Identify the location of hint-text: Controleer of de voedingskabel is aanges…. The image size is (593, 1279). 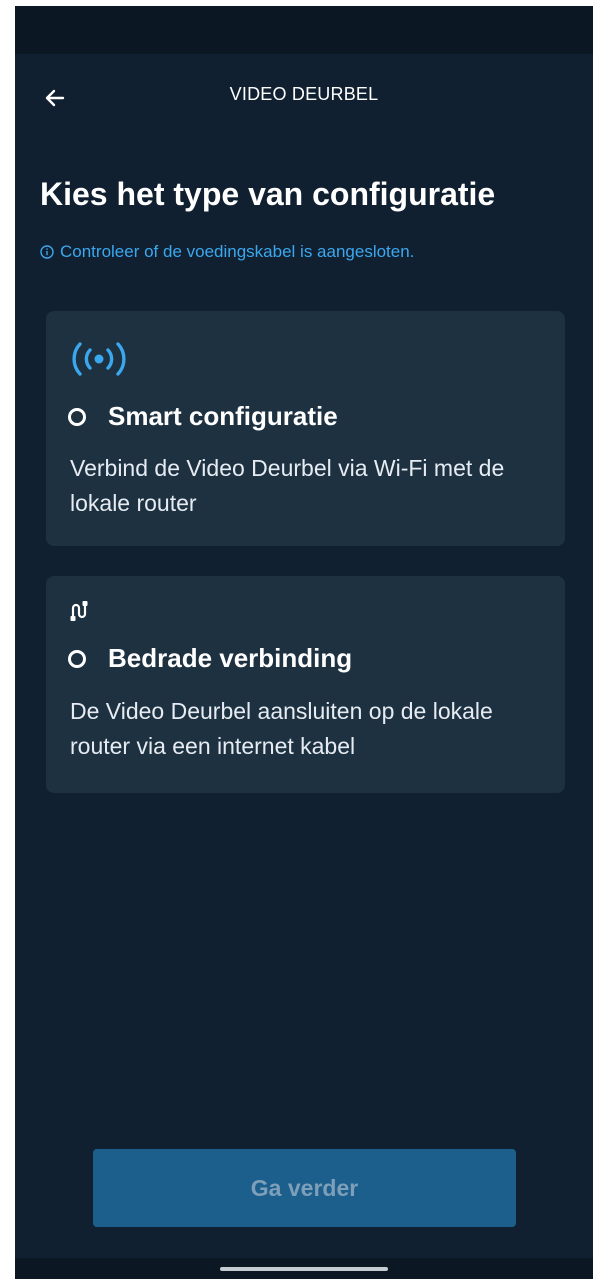
(237, 251).